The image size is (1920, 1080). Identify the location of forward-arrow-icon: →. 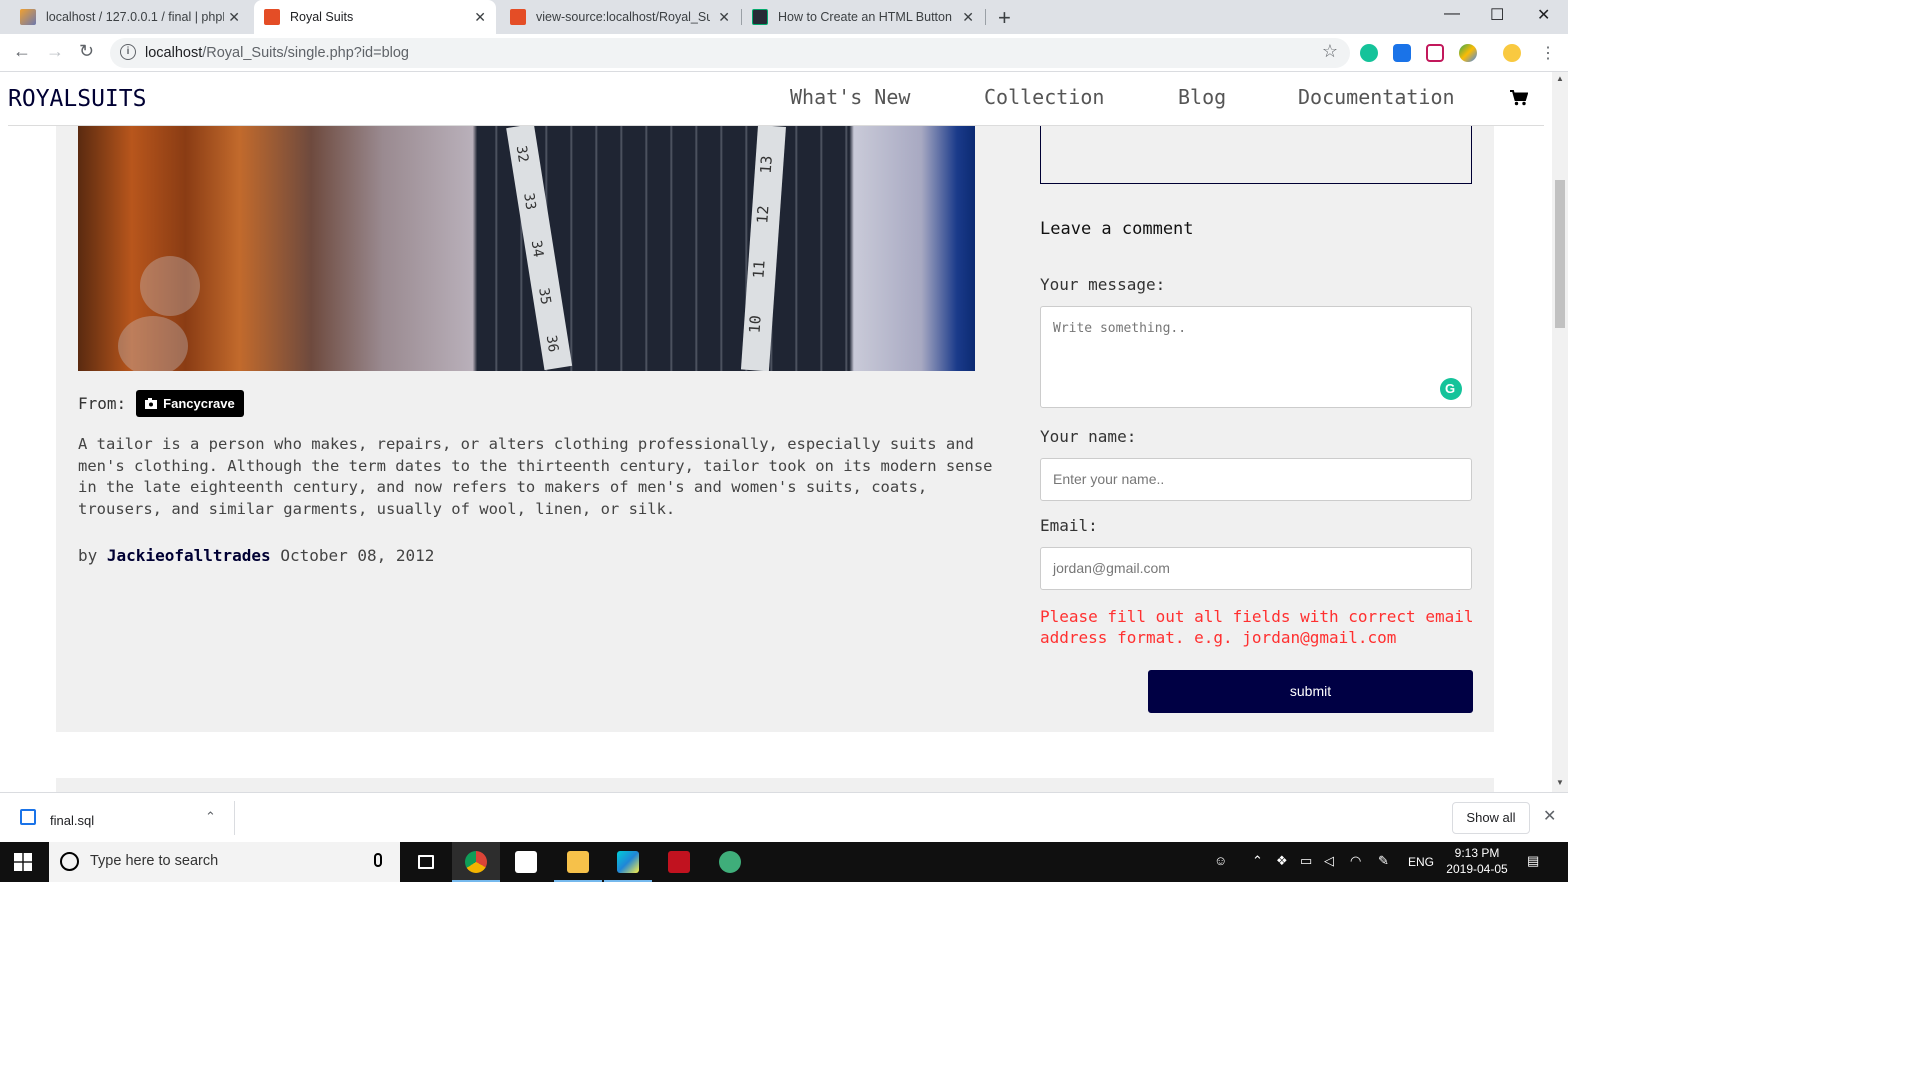
(55, 51).